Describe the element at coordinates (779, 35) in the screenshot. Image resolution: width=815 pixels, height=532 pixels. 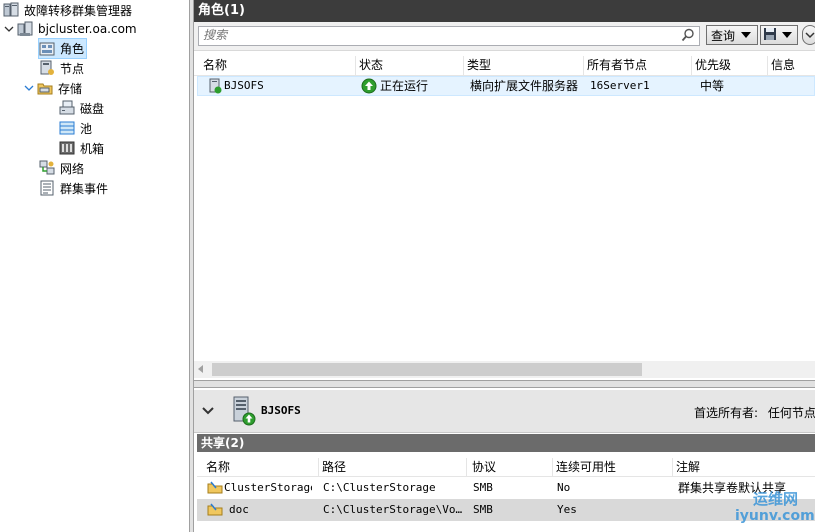
I see `save-query-button` at that location.